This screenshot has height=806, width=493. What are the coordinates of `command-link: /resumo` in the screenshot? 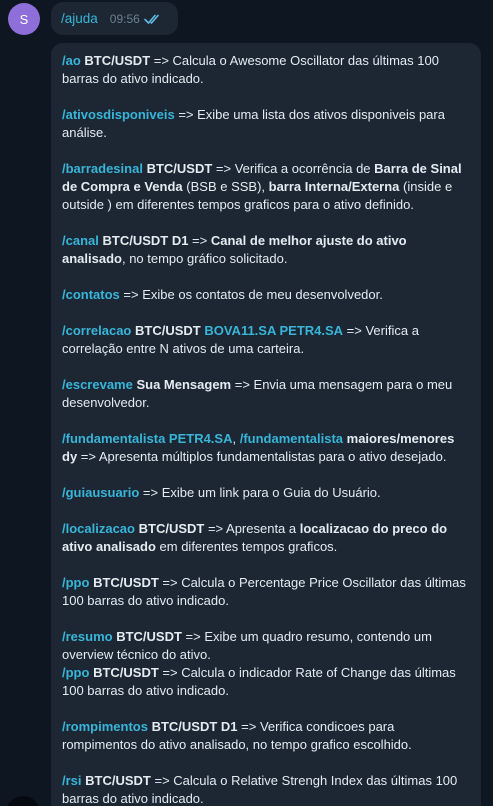 It's located at (87, 636).